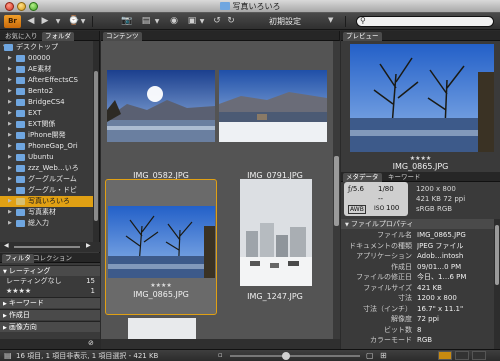 Image resolution: width=500 pixels, height=361 pixels. I want to click on property-value: 1200 x 800, so click(455, 298).